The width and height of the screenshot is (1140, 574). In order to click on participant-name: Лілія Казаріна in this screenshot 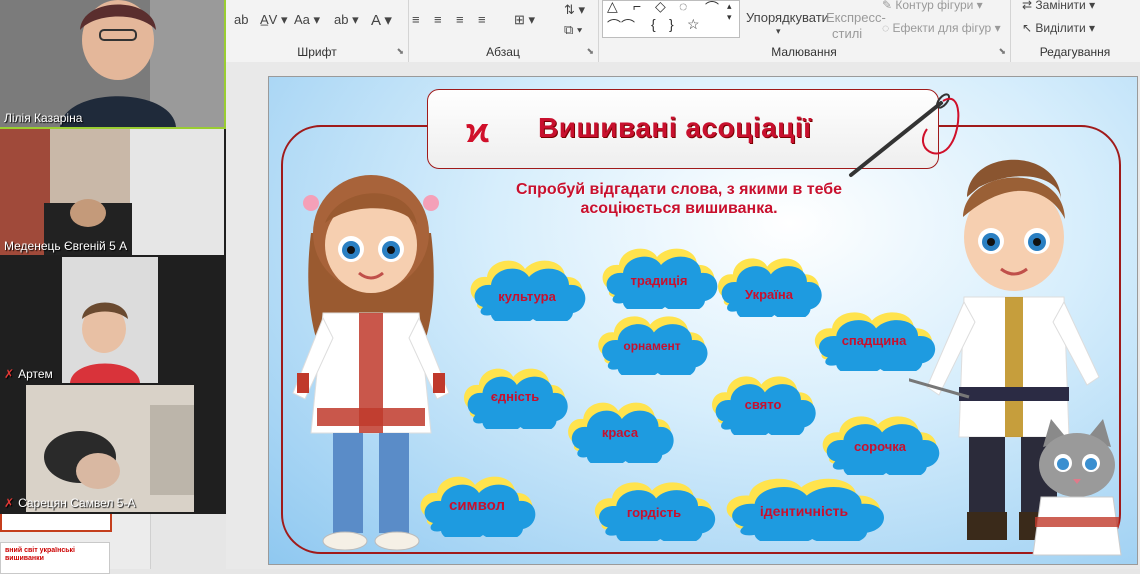, I will do `click(43, 118)`.